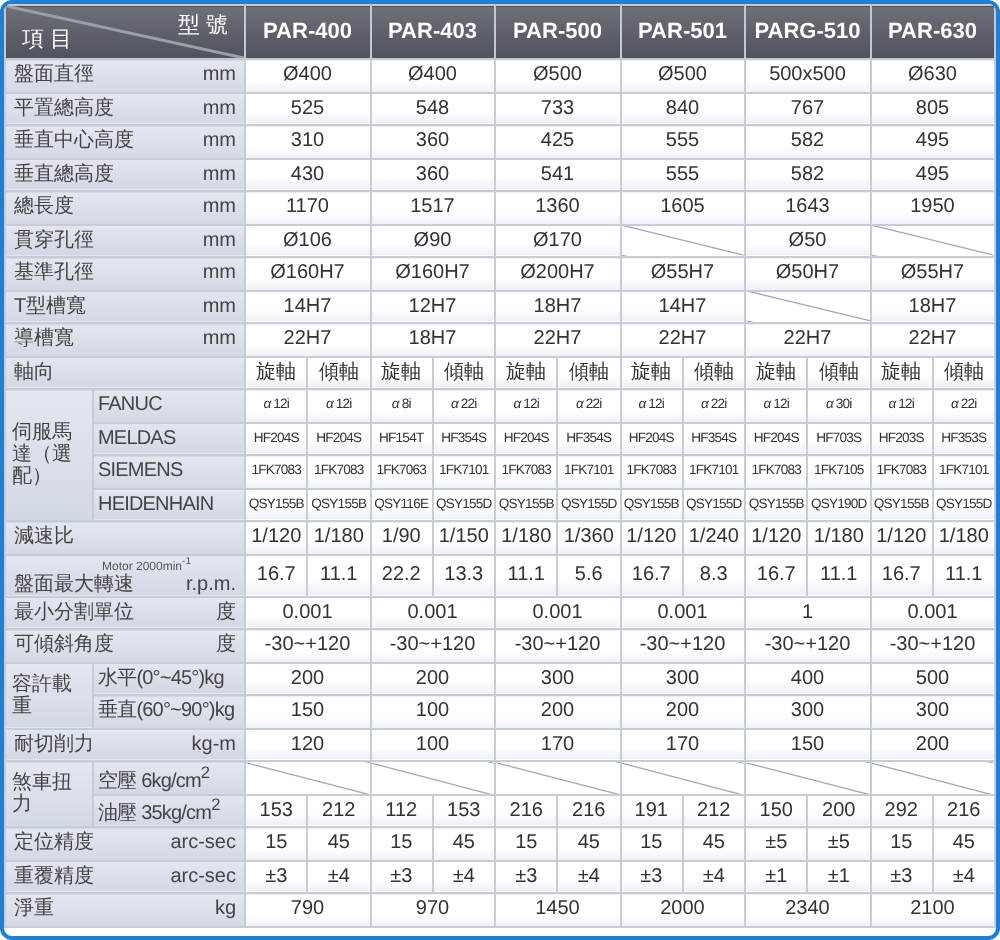  What do you see at coordinates (713, 575) in the screenshot?
I see `table-cell: 8.3` at bounding box center [713, 575].